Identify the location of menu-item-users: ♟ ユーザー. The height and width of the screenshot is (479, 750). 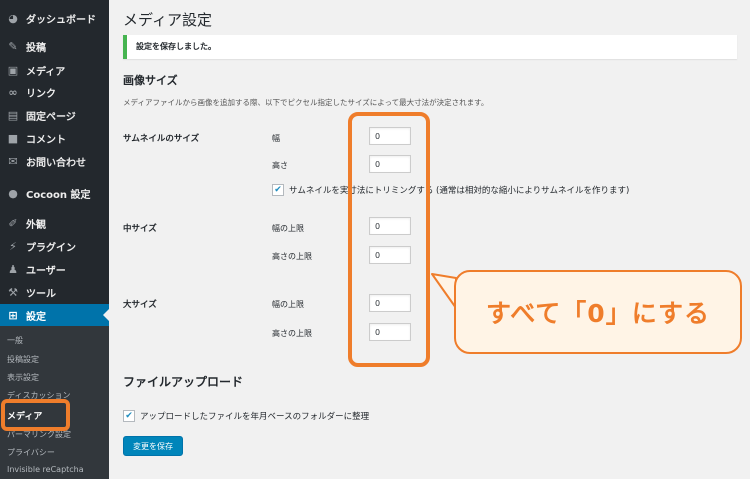
(54, 269).